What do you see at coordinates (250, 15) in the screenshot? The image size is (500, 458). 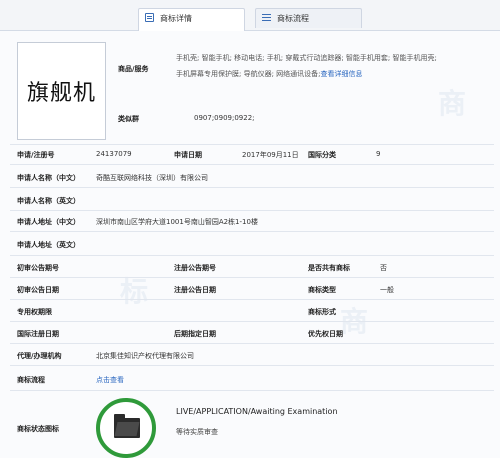 I see `tab-bar: 商标详情 商标流程` at bounding box center [250, 15].